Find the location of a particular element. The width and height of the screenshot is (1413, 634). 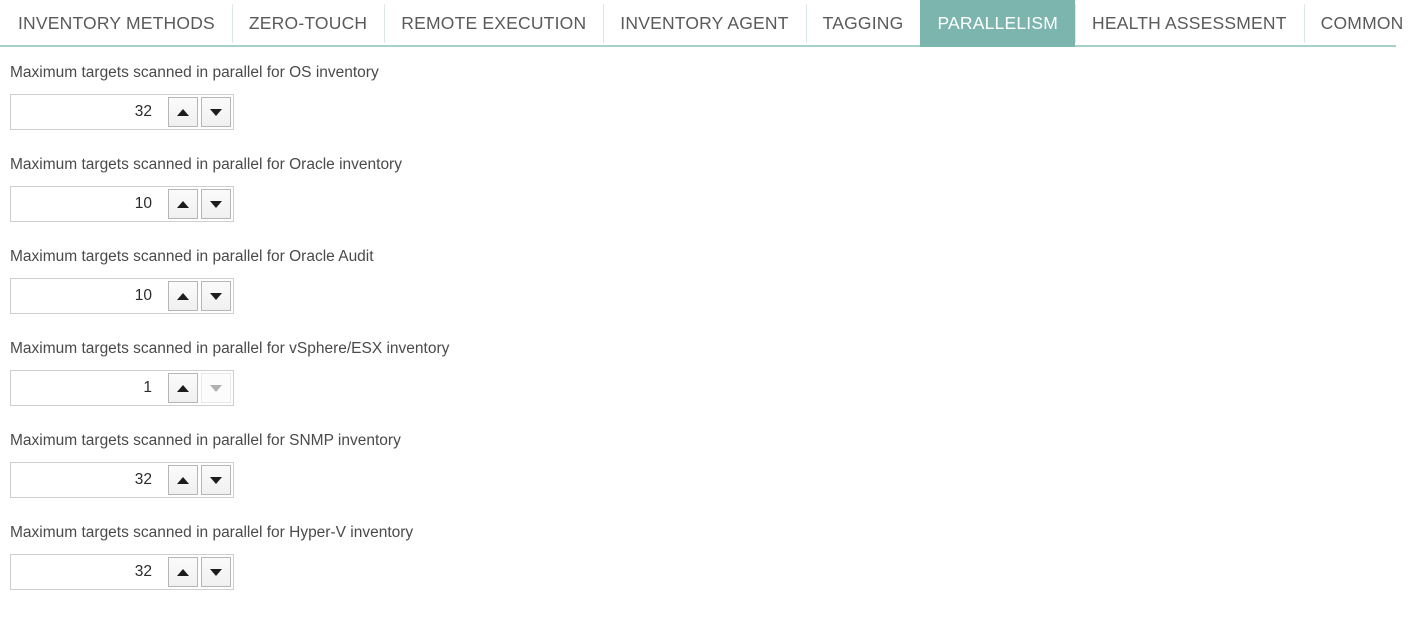

tab-remote-execution: REMOTE EXECUTION is located at coordinates (494, 23).